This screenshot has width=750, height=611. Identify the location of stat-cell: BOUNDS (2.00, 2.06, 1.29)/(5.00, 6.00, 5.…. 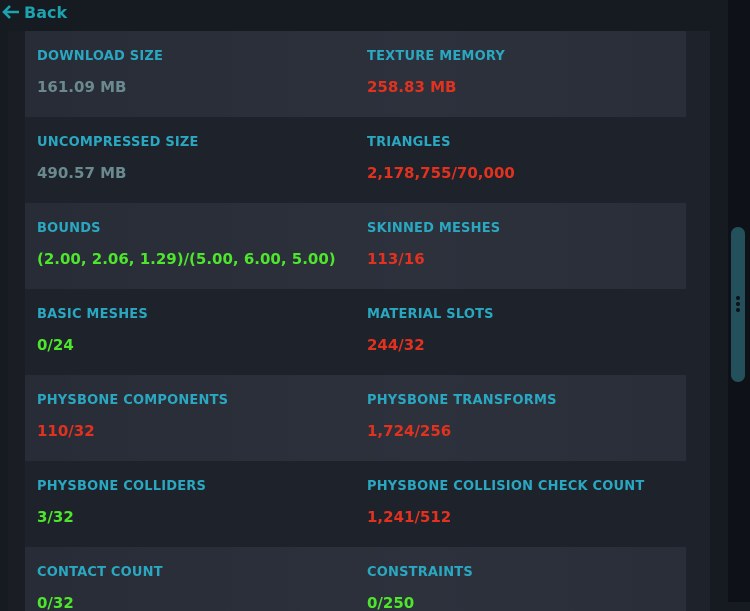
(186, 244).